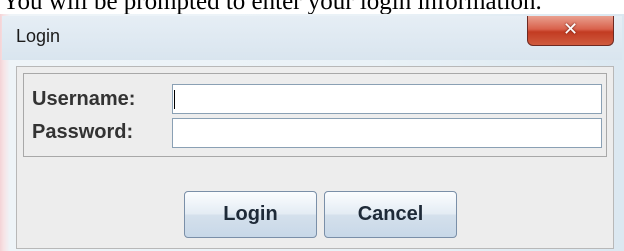 The width and height of the screenshot is (624, 251). I want to click on dialog-title: Login, so click(38, 36).